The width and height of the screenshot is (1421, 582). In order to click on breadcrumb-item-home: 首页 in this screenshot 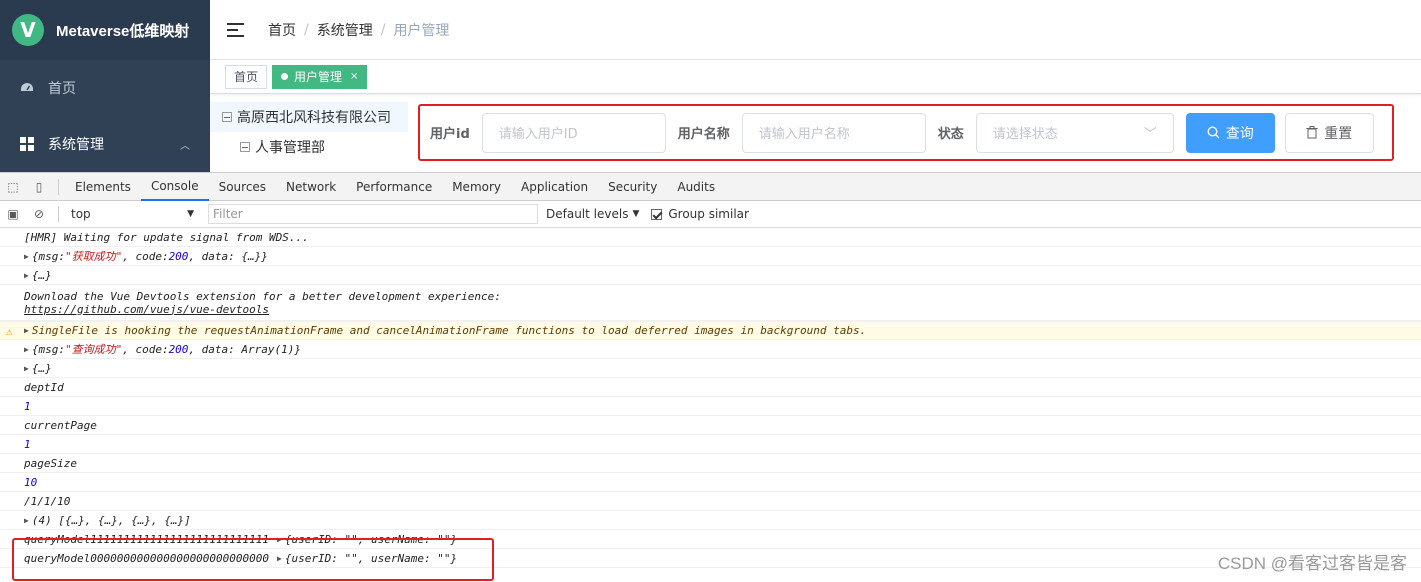, I will do `click(282, 30)`.